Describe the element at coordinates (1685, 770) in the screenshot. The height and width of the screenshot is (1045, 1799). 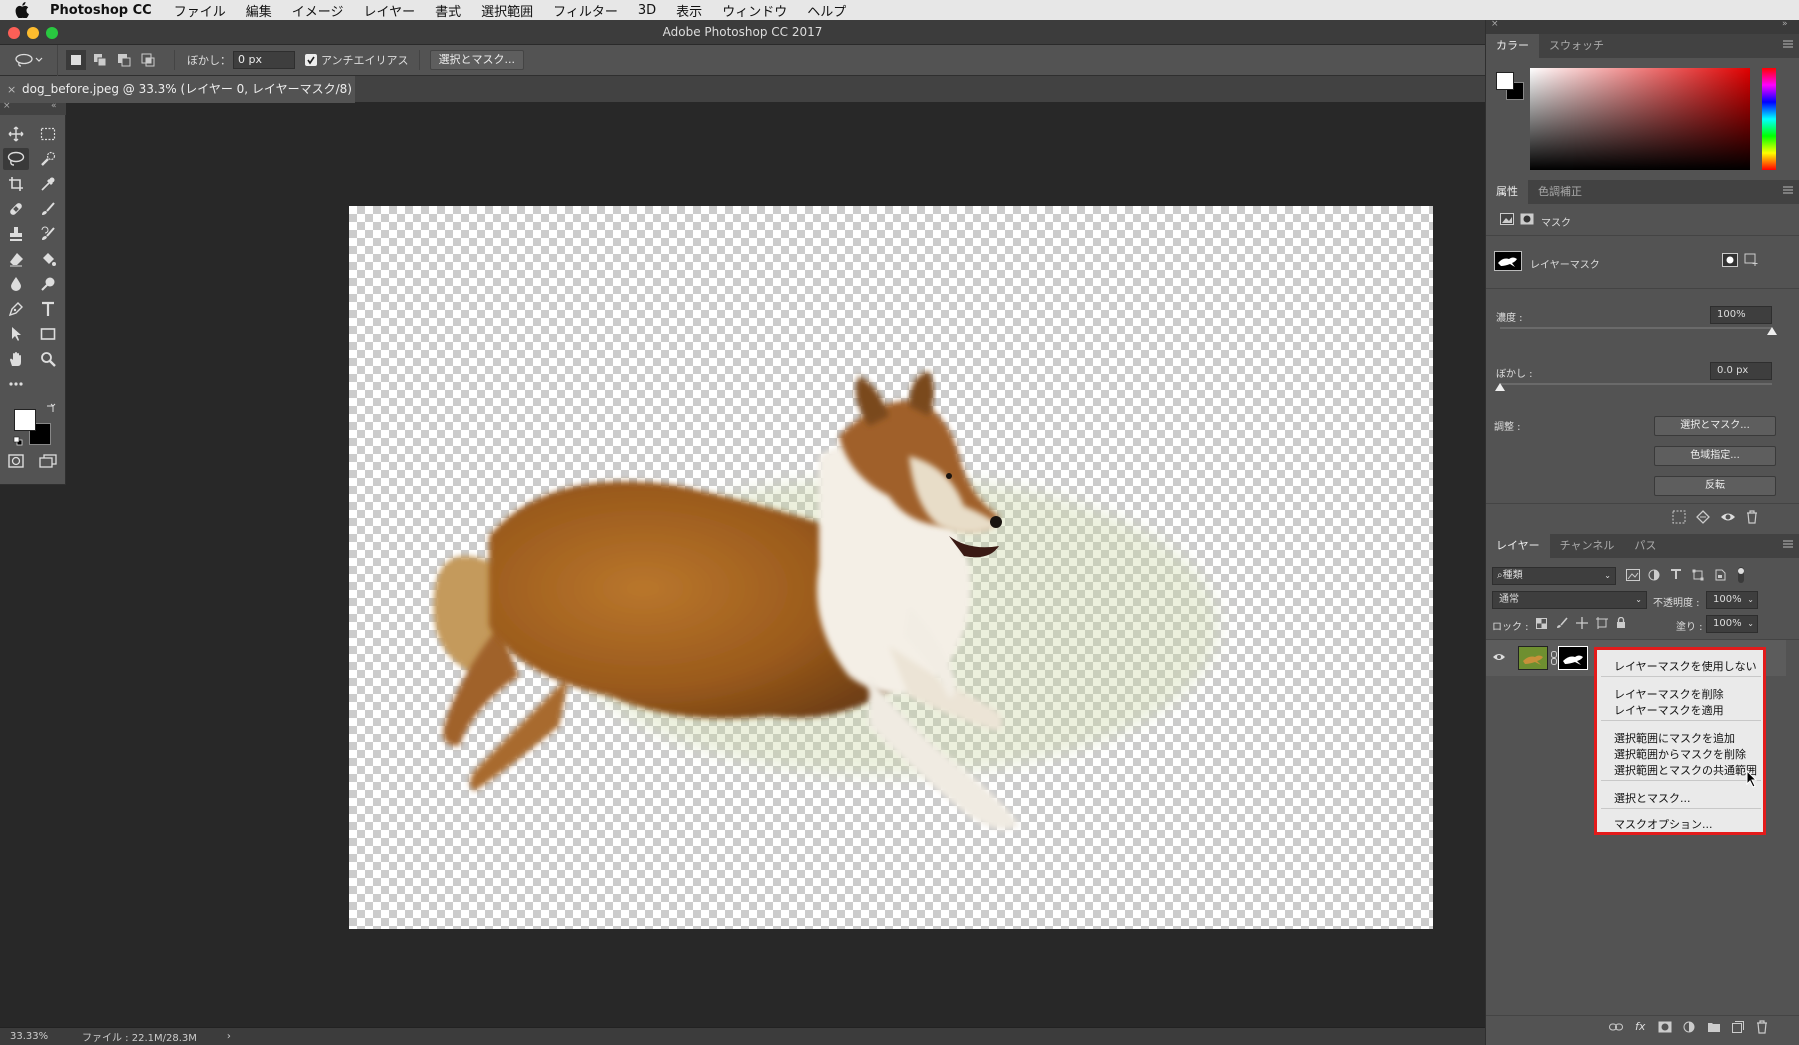
I see `menu-item-intersect-mask-with-selection: 選択範囲とマスクの共通範囲` at that location.